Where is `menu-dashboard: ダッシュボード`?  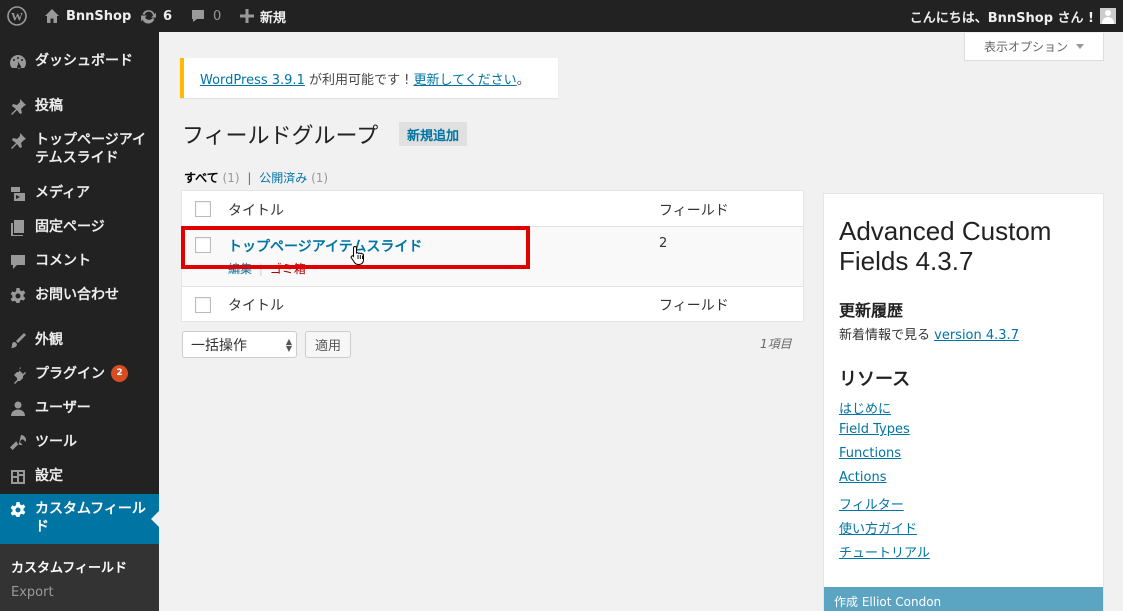 menu-dashboard: ダッシュボード is located at coordinates (79, 62).